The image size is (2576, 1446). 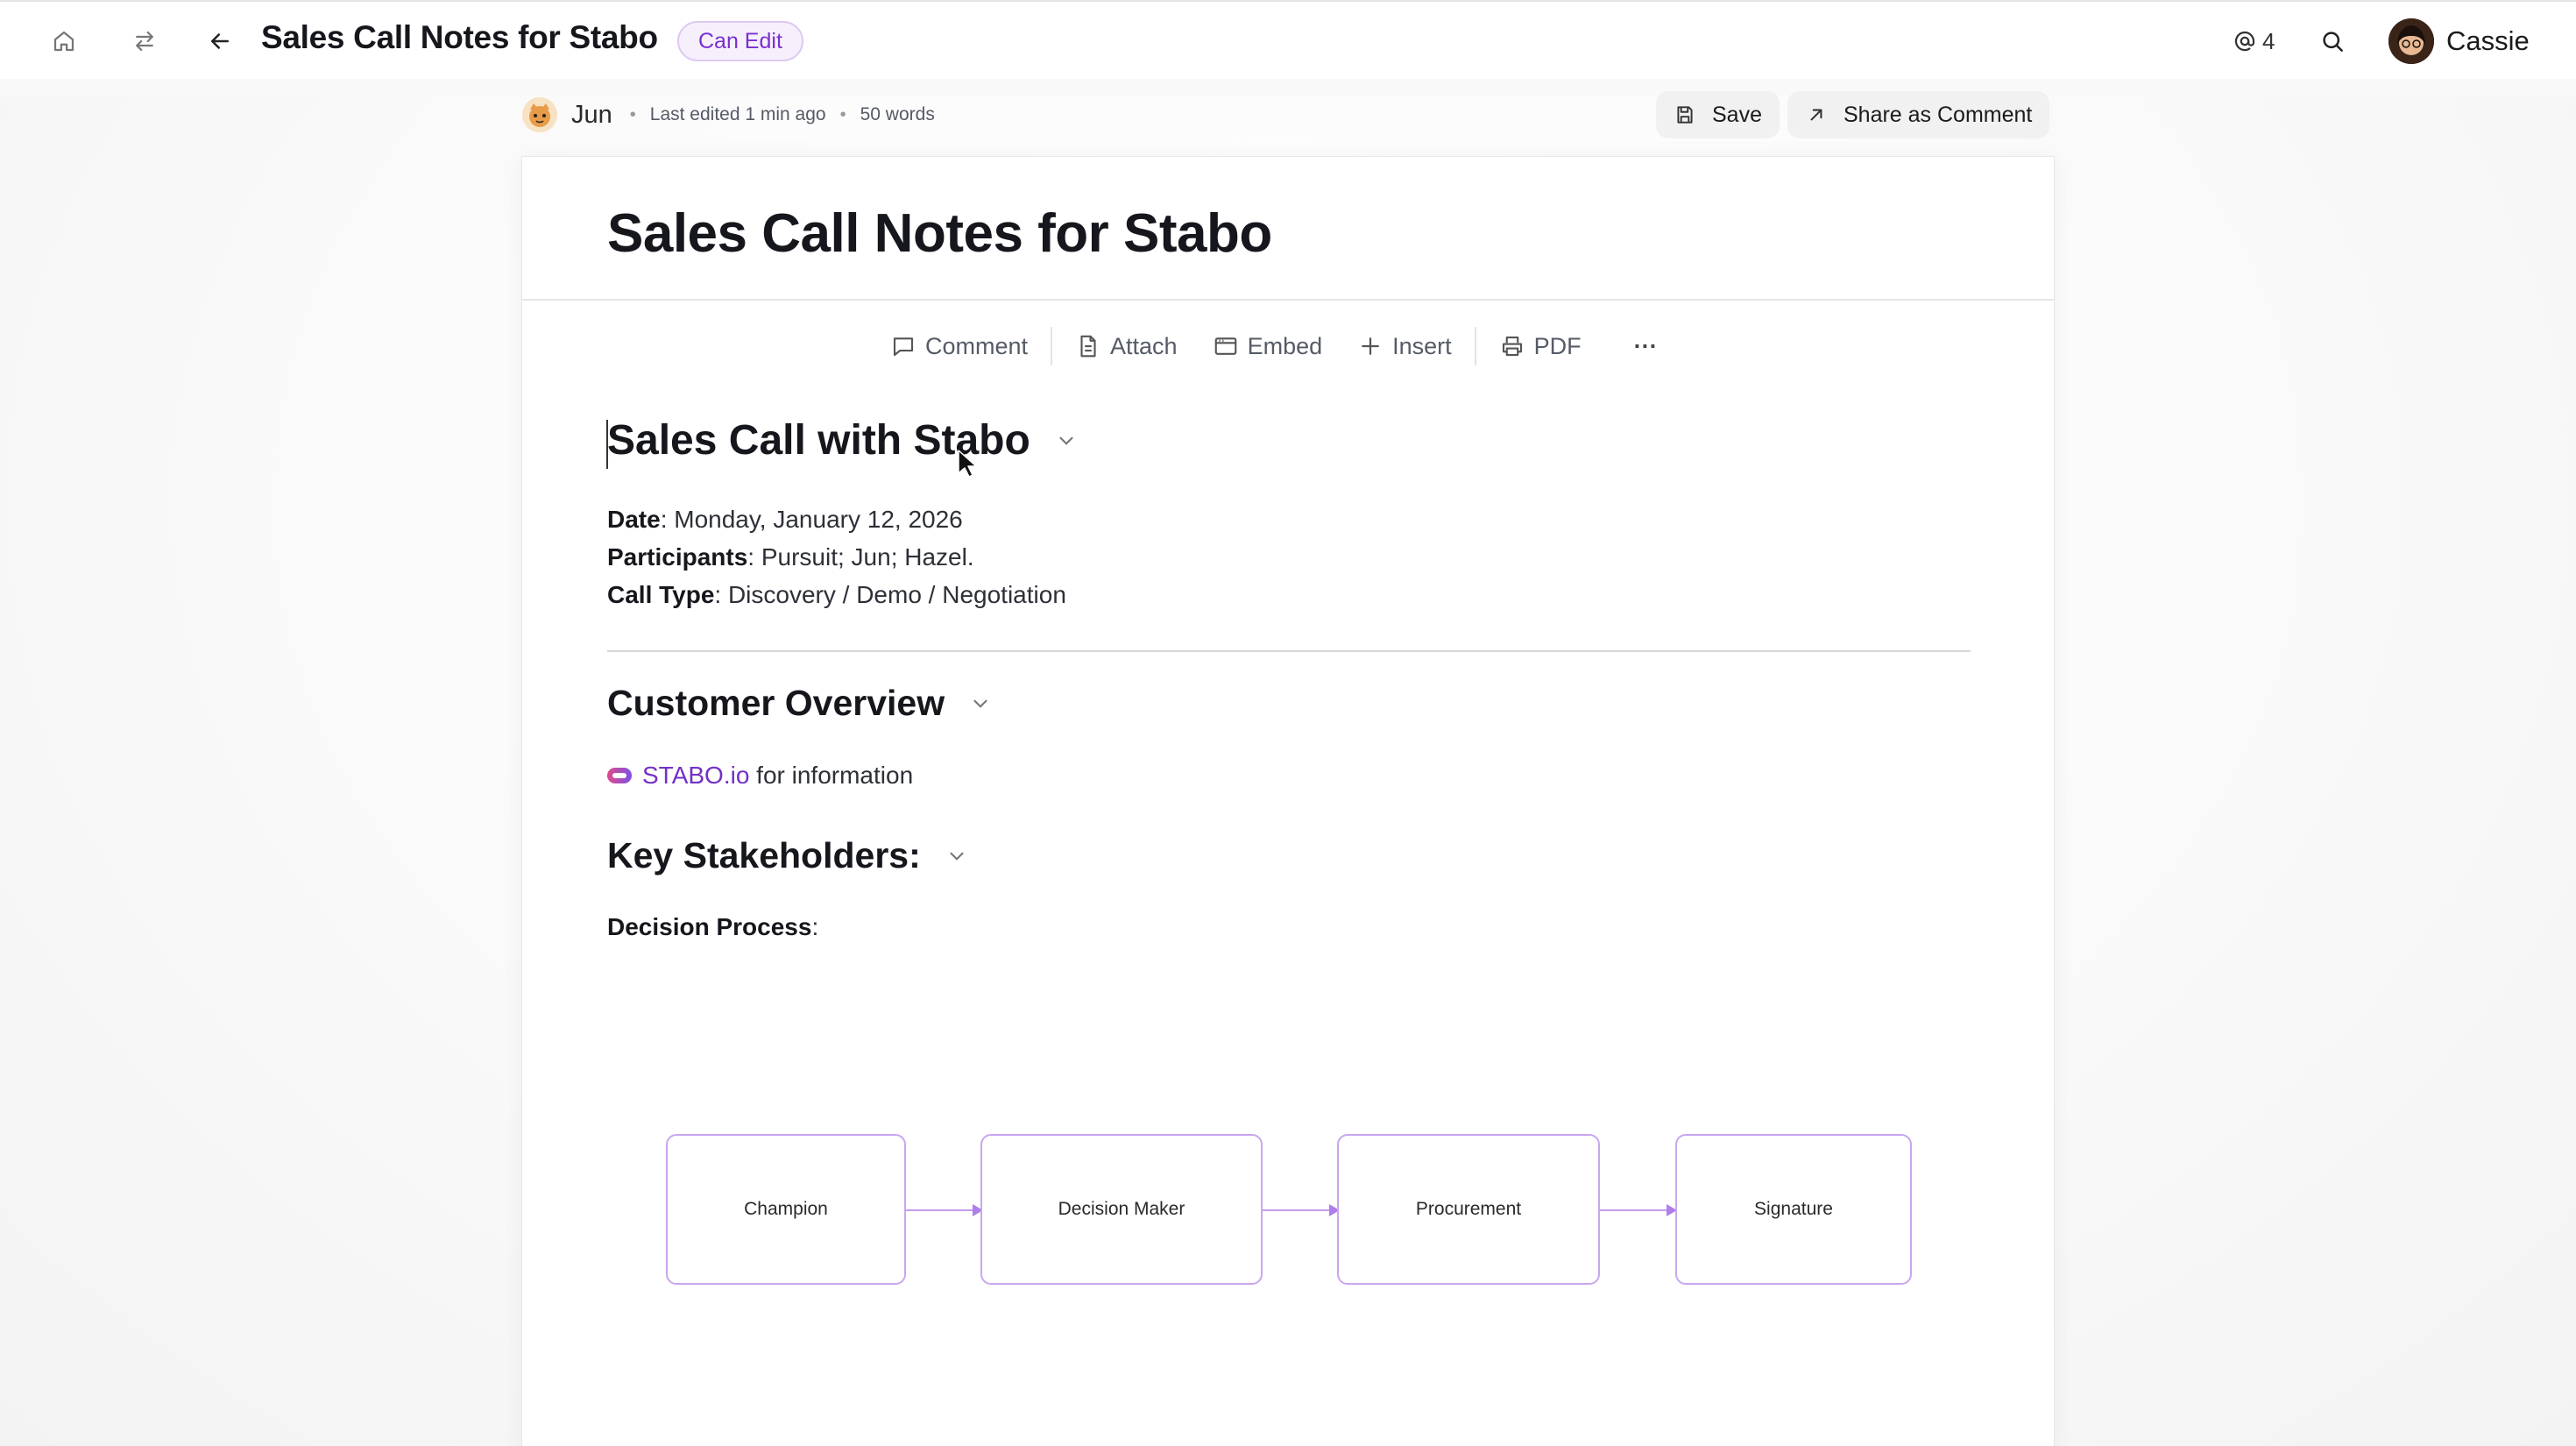 What do you see at coordinates (890, 594) in the screenshot?
I see `call-type-value: : Discovery / Demo / Negotiation` at bounding box center [890, 594].